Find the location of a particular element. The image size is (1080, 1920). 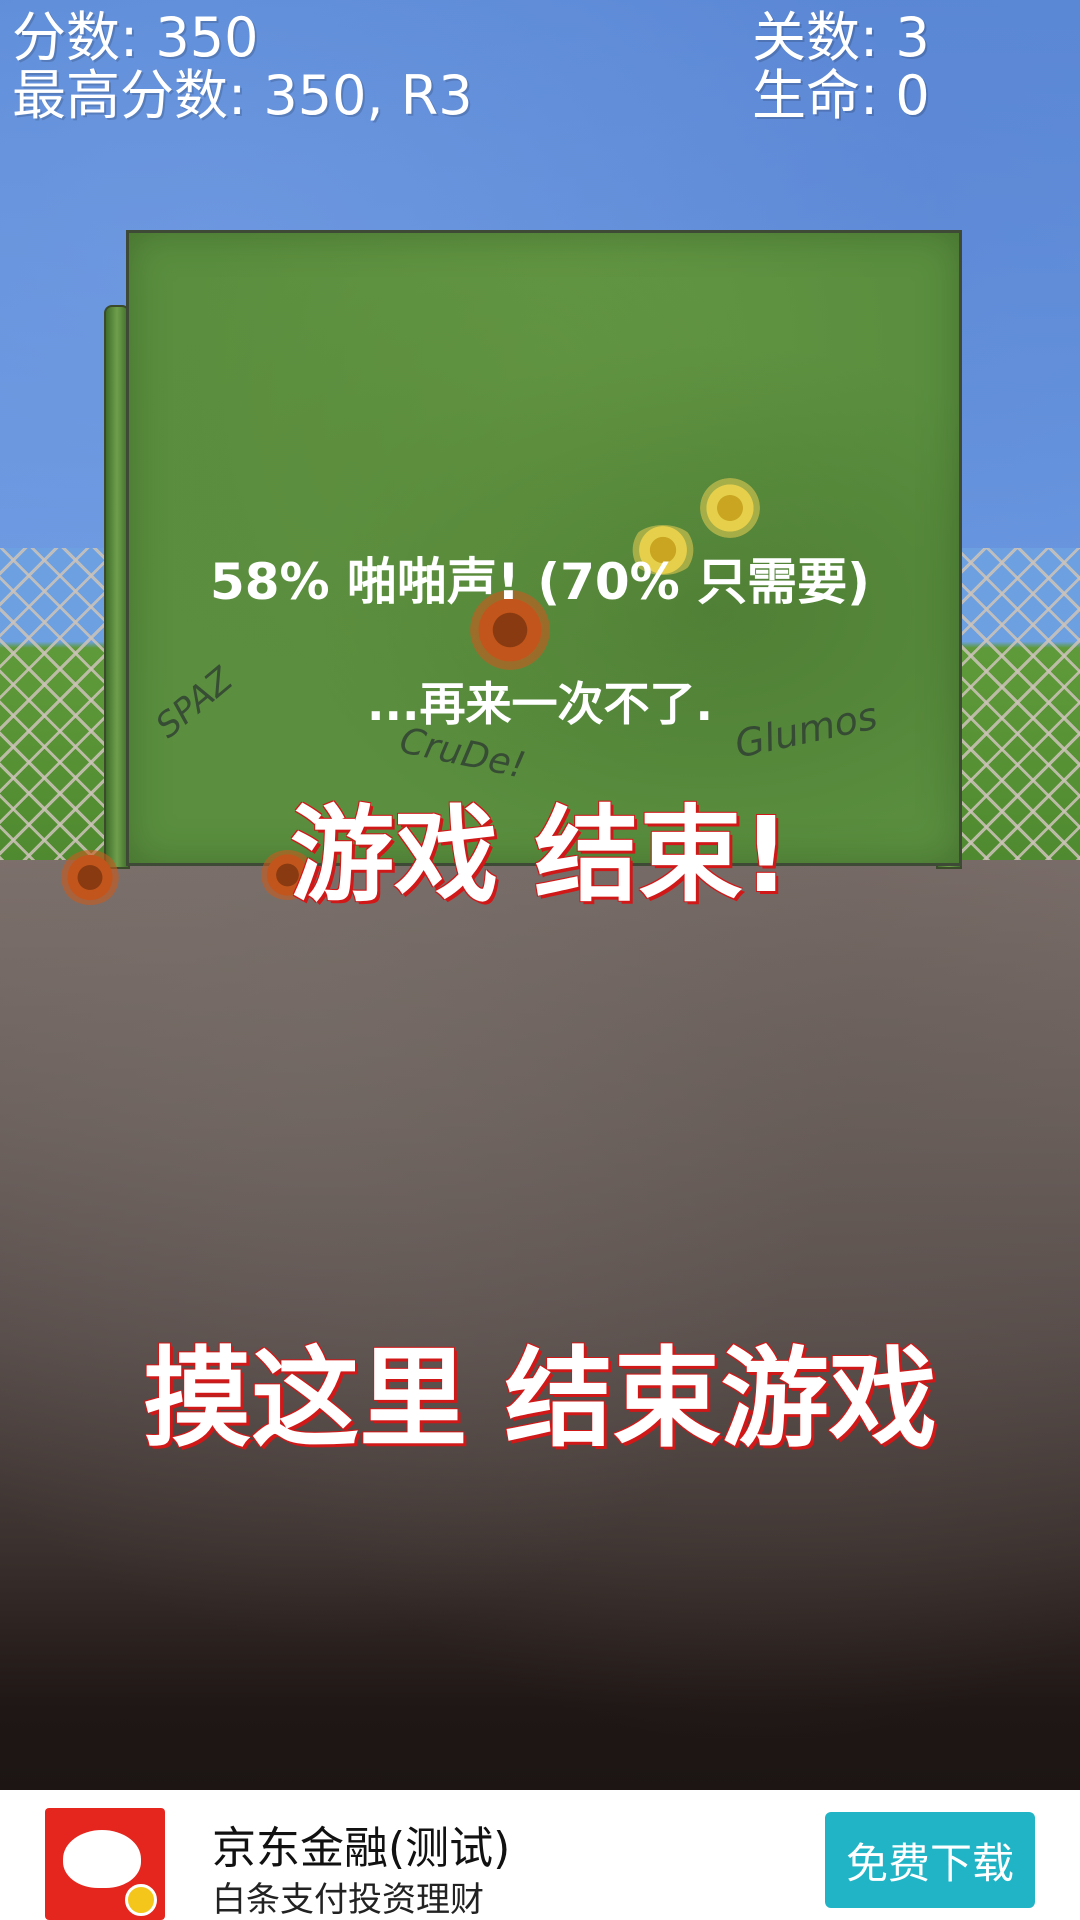

ad-banner: 京东金融(测试) 白条支付投资理财 免费下载 is located at coordinates (540, 1855).